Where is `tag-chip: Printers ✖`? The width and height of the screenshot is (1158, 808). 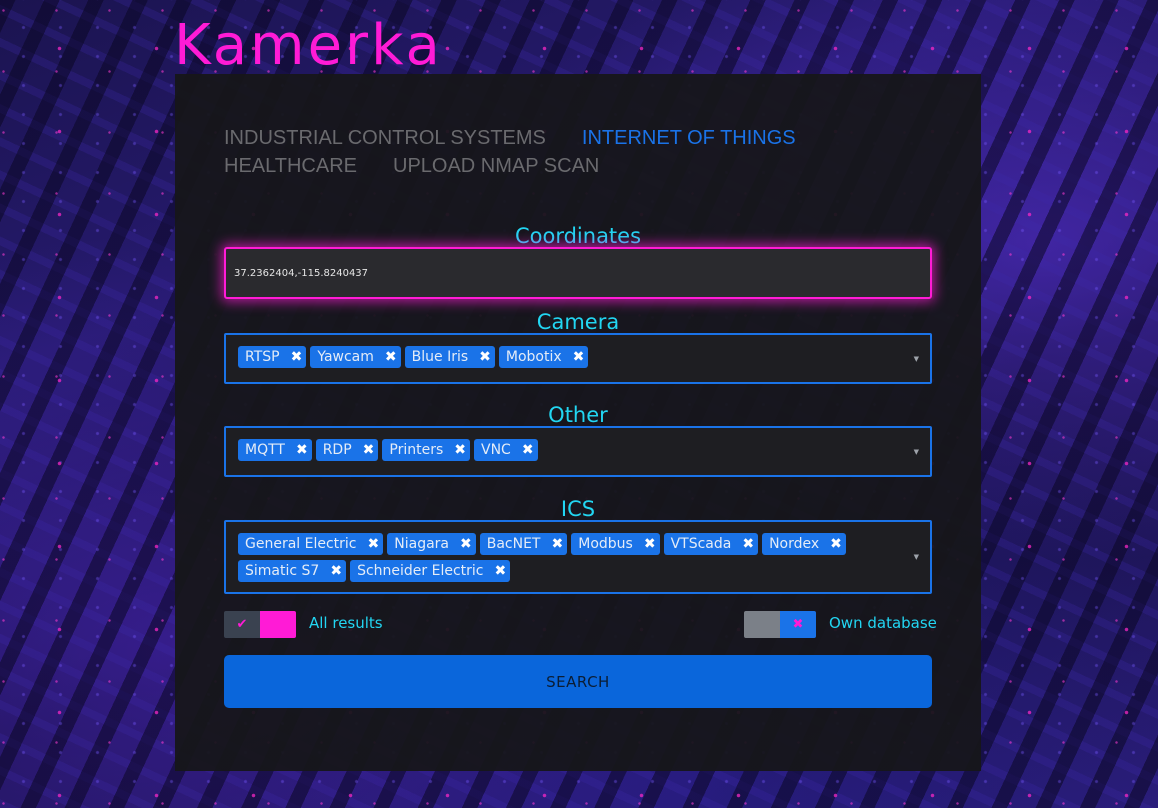
tag-chip: Printers ✖ is located at coordinates (426, 450).